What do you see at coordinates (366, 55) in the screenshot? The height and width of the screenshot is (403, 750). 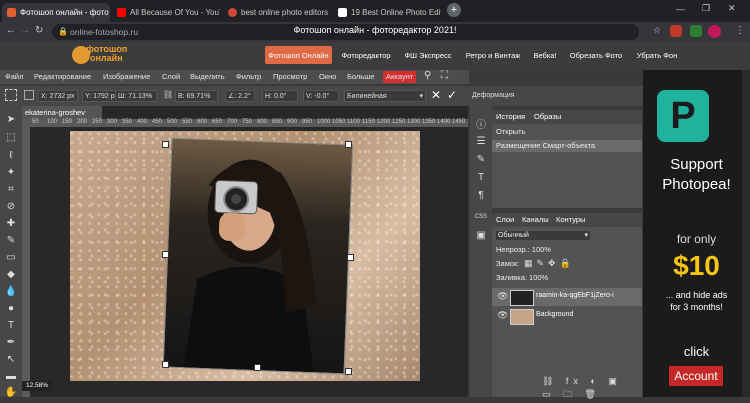 I see `nav-photo-editor: Фоторедактор` at bounding box center [366, 55].